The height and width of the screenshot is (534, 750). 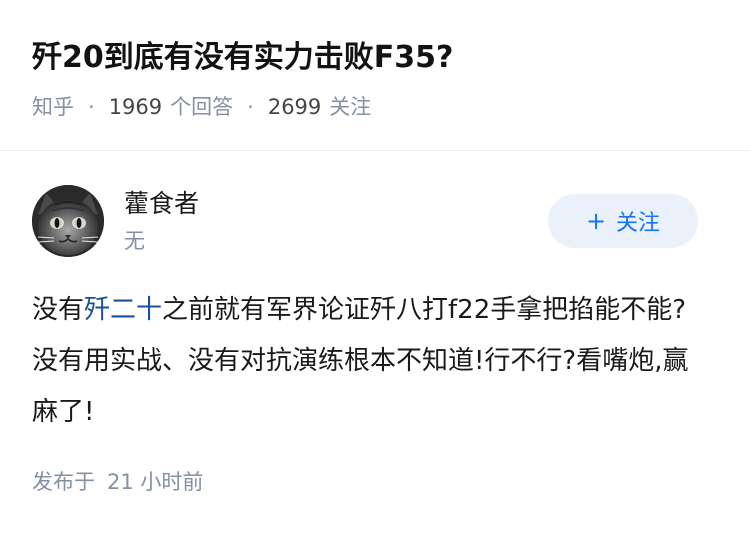 I want to click on follow-button-label: 关注, so click(x=638, y=223).